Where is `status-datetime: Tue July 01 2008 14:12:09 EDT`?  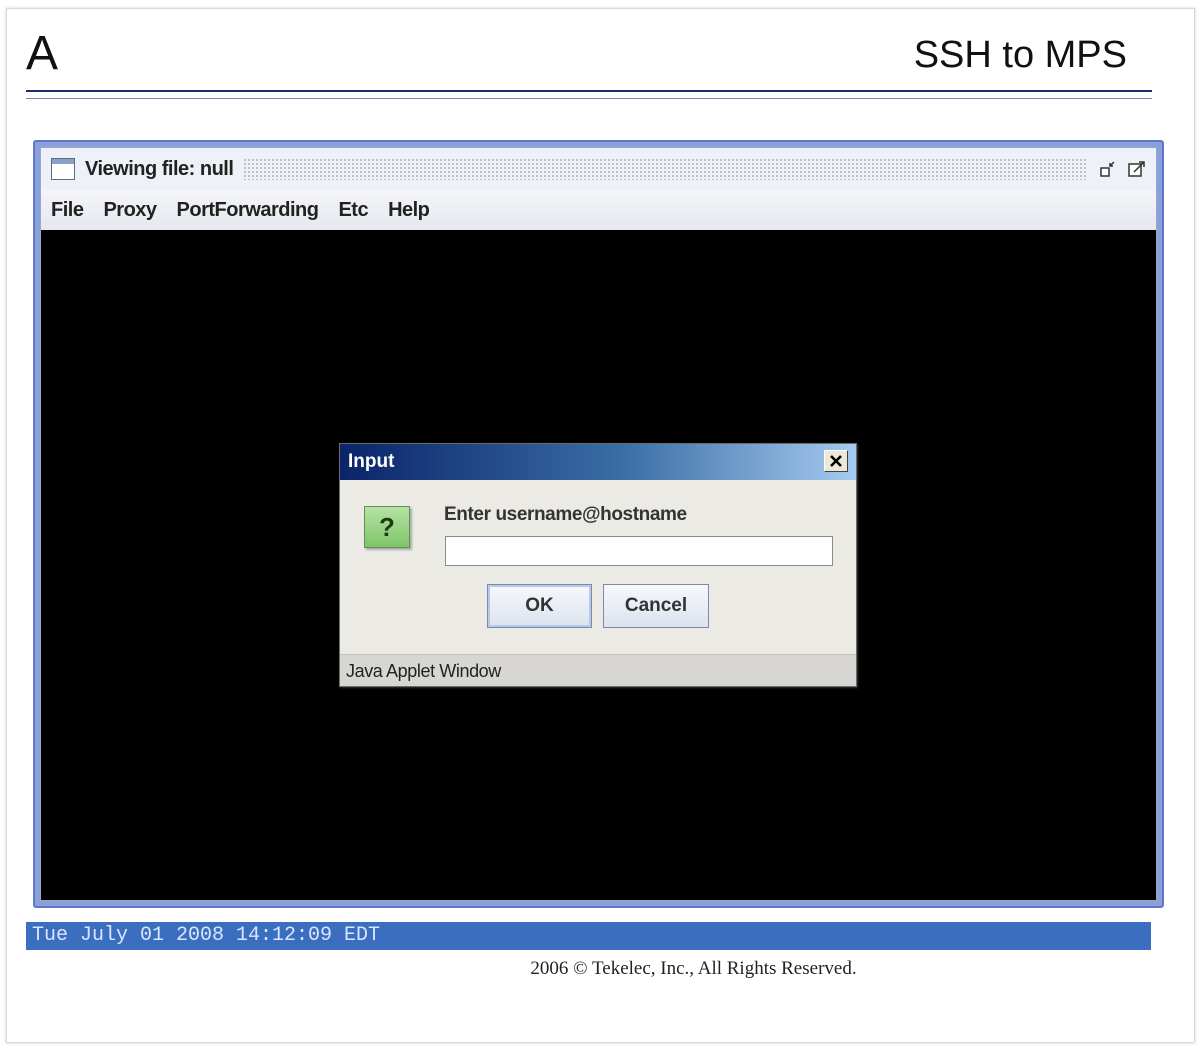 status-datetime: Tue July 01 2008 14:12:09 EDT is located at coordinates (588, 936).